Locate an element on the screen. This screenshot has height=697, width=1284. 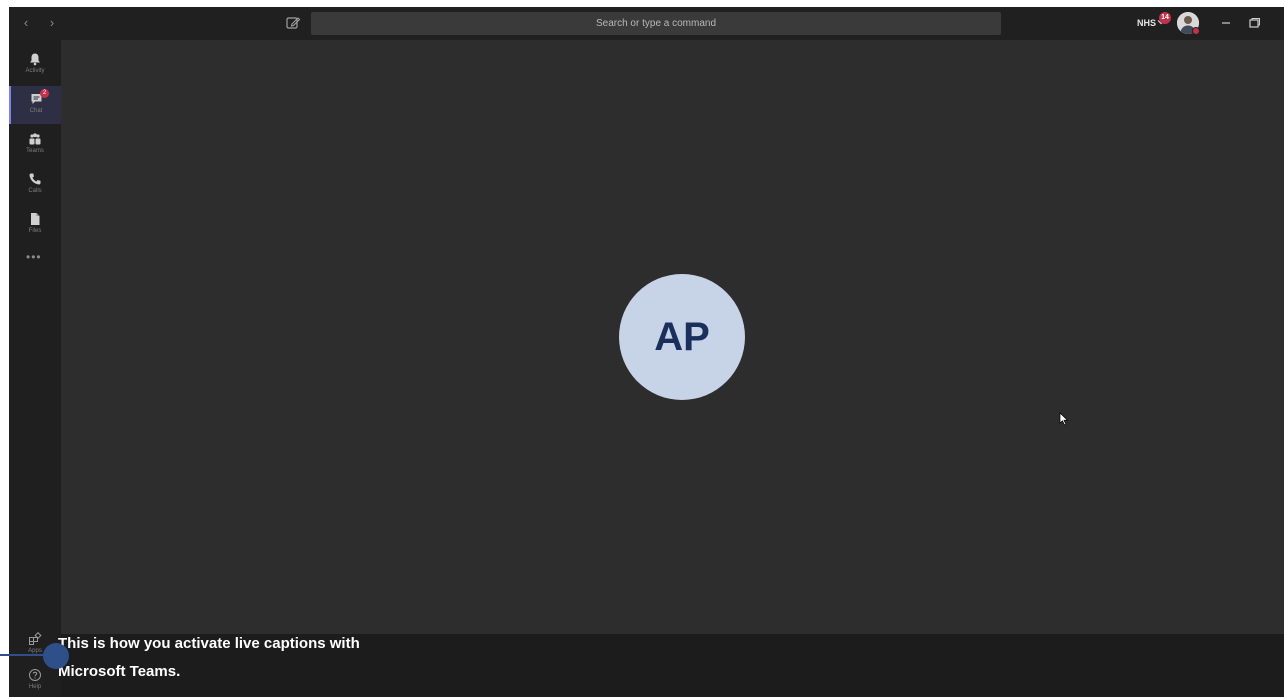
callout-dot is located at coordinates (56, 656).